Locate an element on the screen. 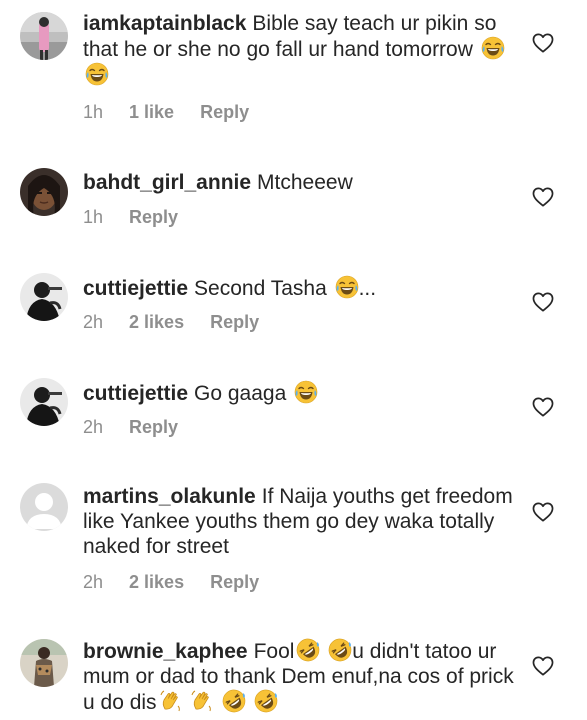 The image size is (587, 720). username: brownie_kaphee is located at coordinates (165, 651).